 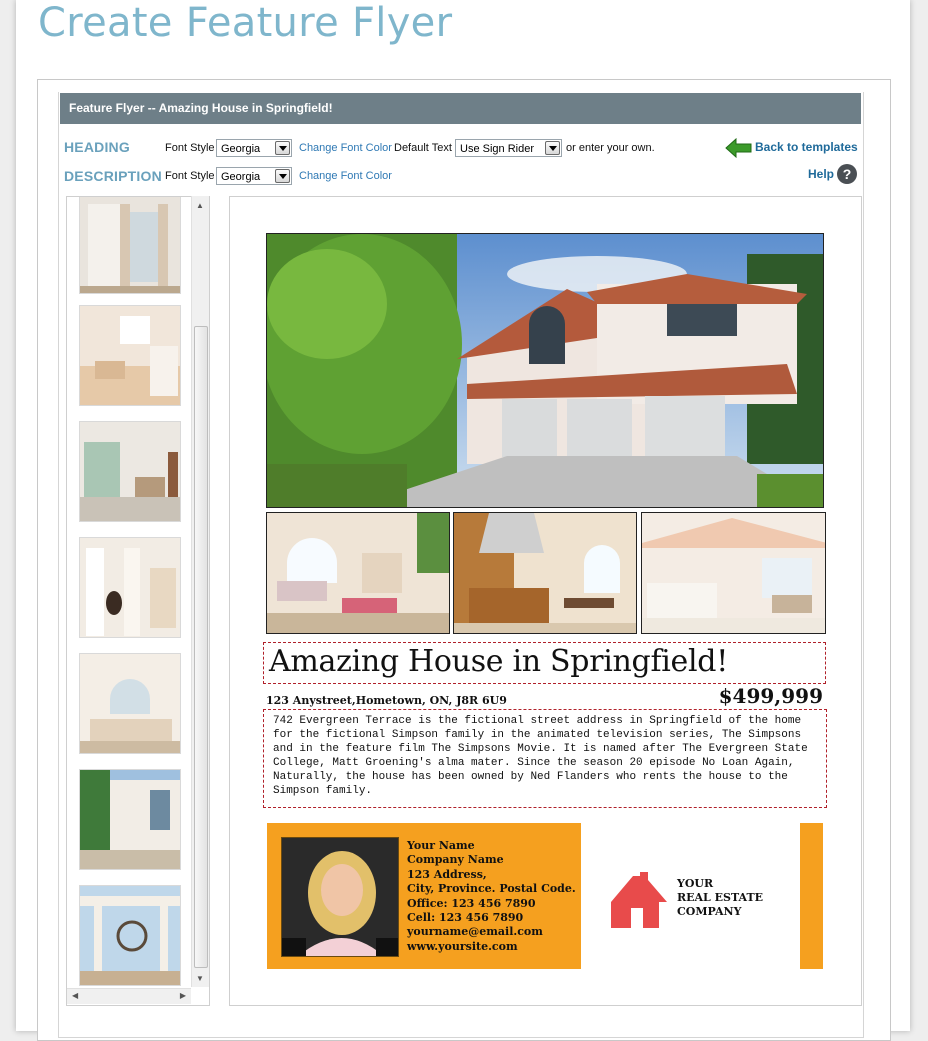 What do you see at coordinates (733, 573) in the screenshot?
I see `bedroom-photo` at bounding box center [733, 573].